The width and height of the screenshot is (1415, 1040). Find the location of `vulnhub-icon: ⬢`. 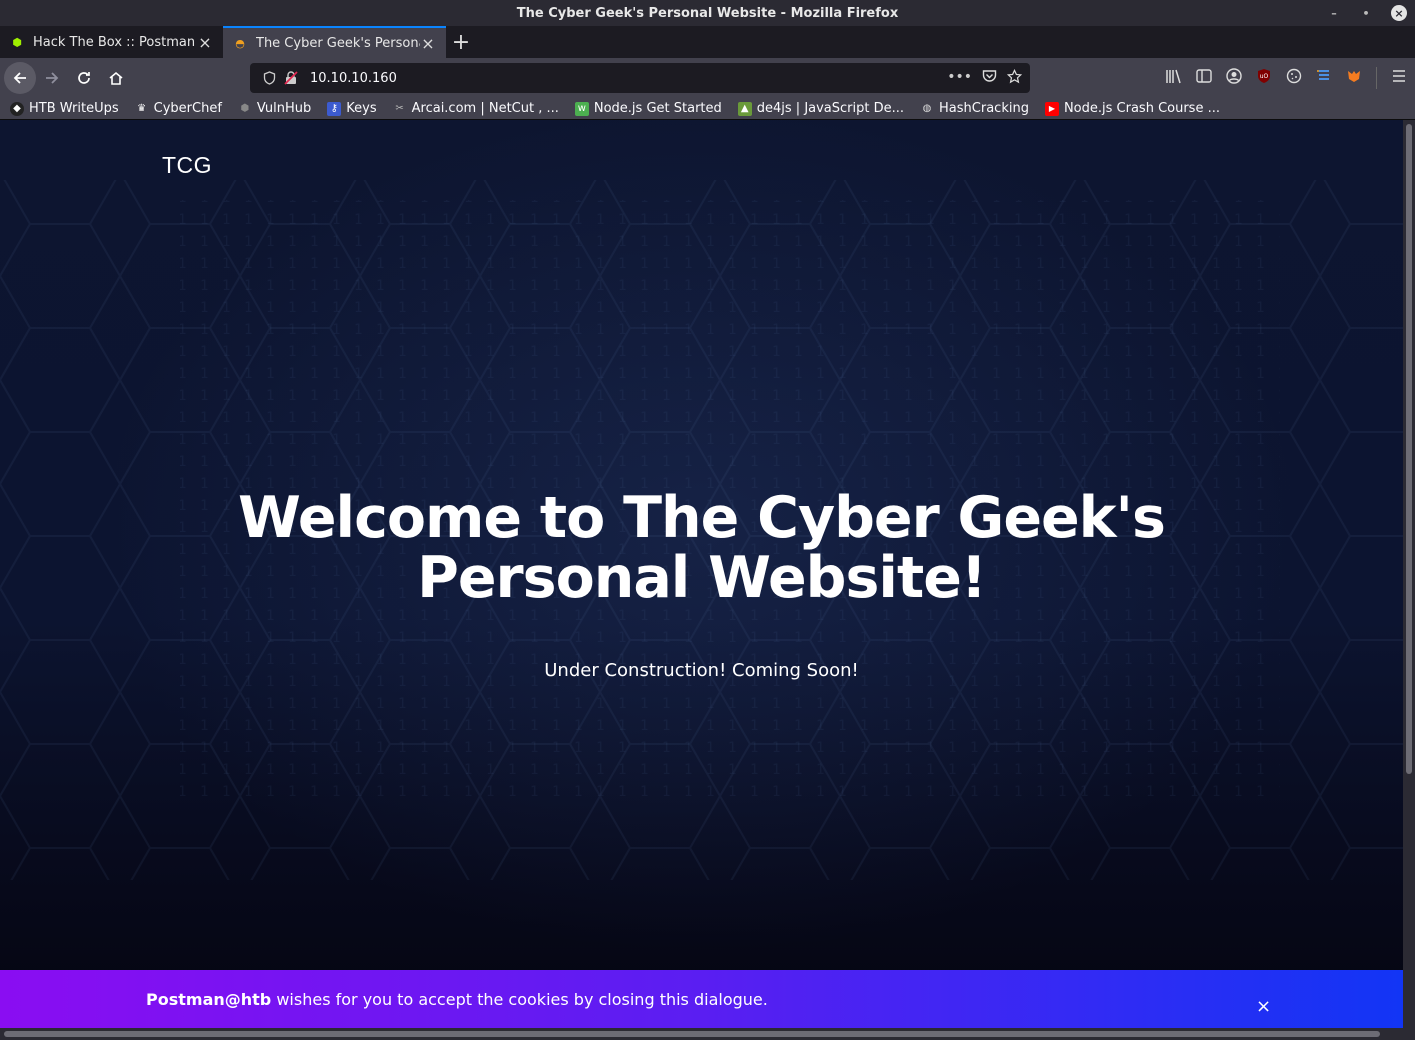

vulnhub-icon: ⬢ is located at coordinates (245, 108).